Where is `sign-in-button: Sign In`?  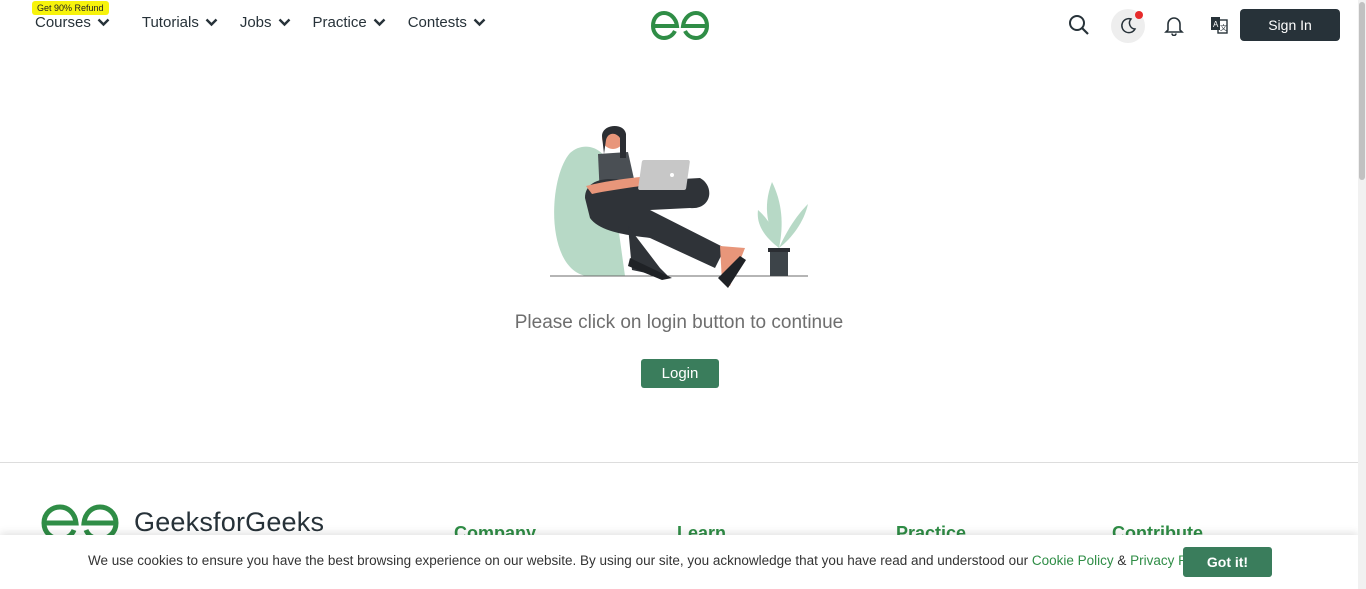 sign-in-button: Sign In is located at coordinates (1290, 25).